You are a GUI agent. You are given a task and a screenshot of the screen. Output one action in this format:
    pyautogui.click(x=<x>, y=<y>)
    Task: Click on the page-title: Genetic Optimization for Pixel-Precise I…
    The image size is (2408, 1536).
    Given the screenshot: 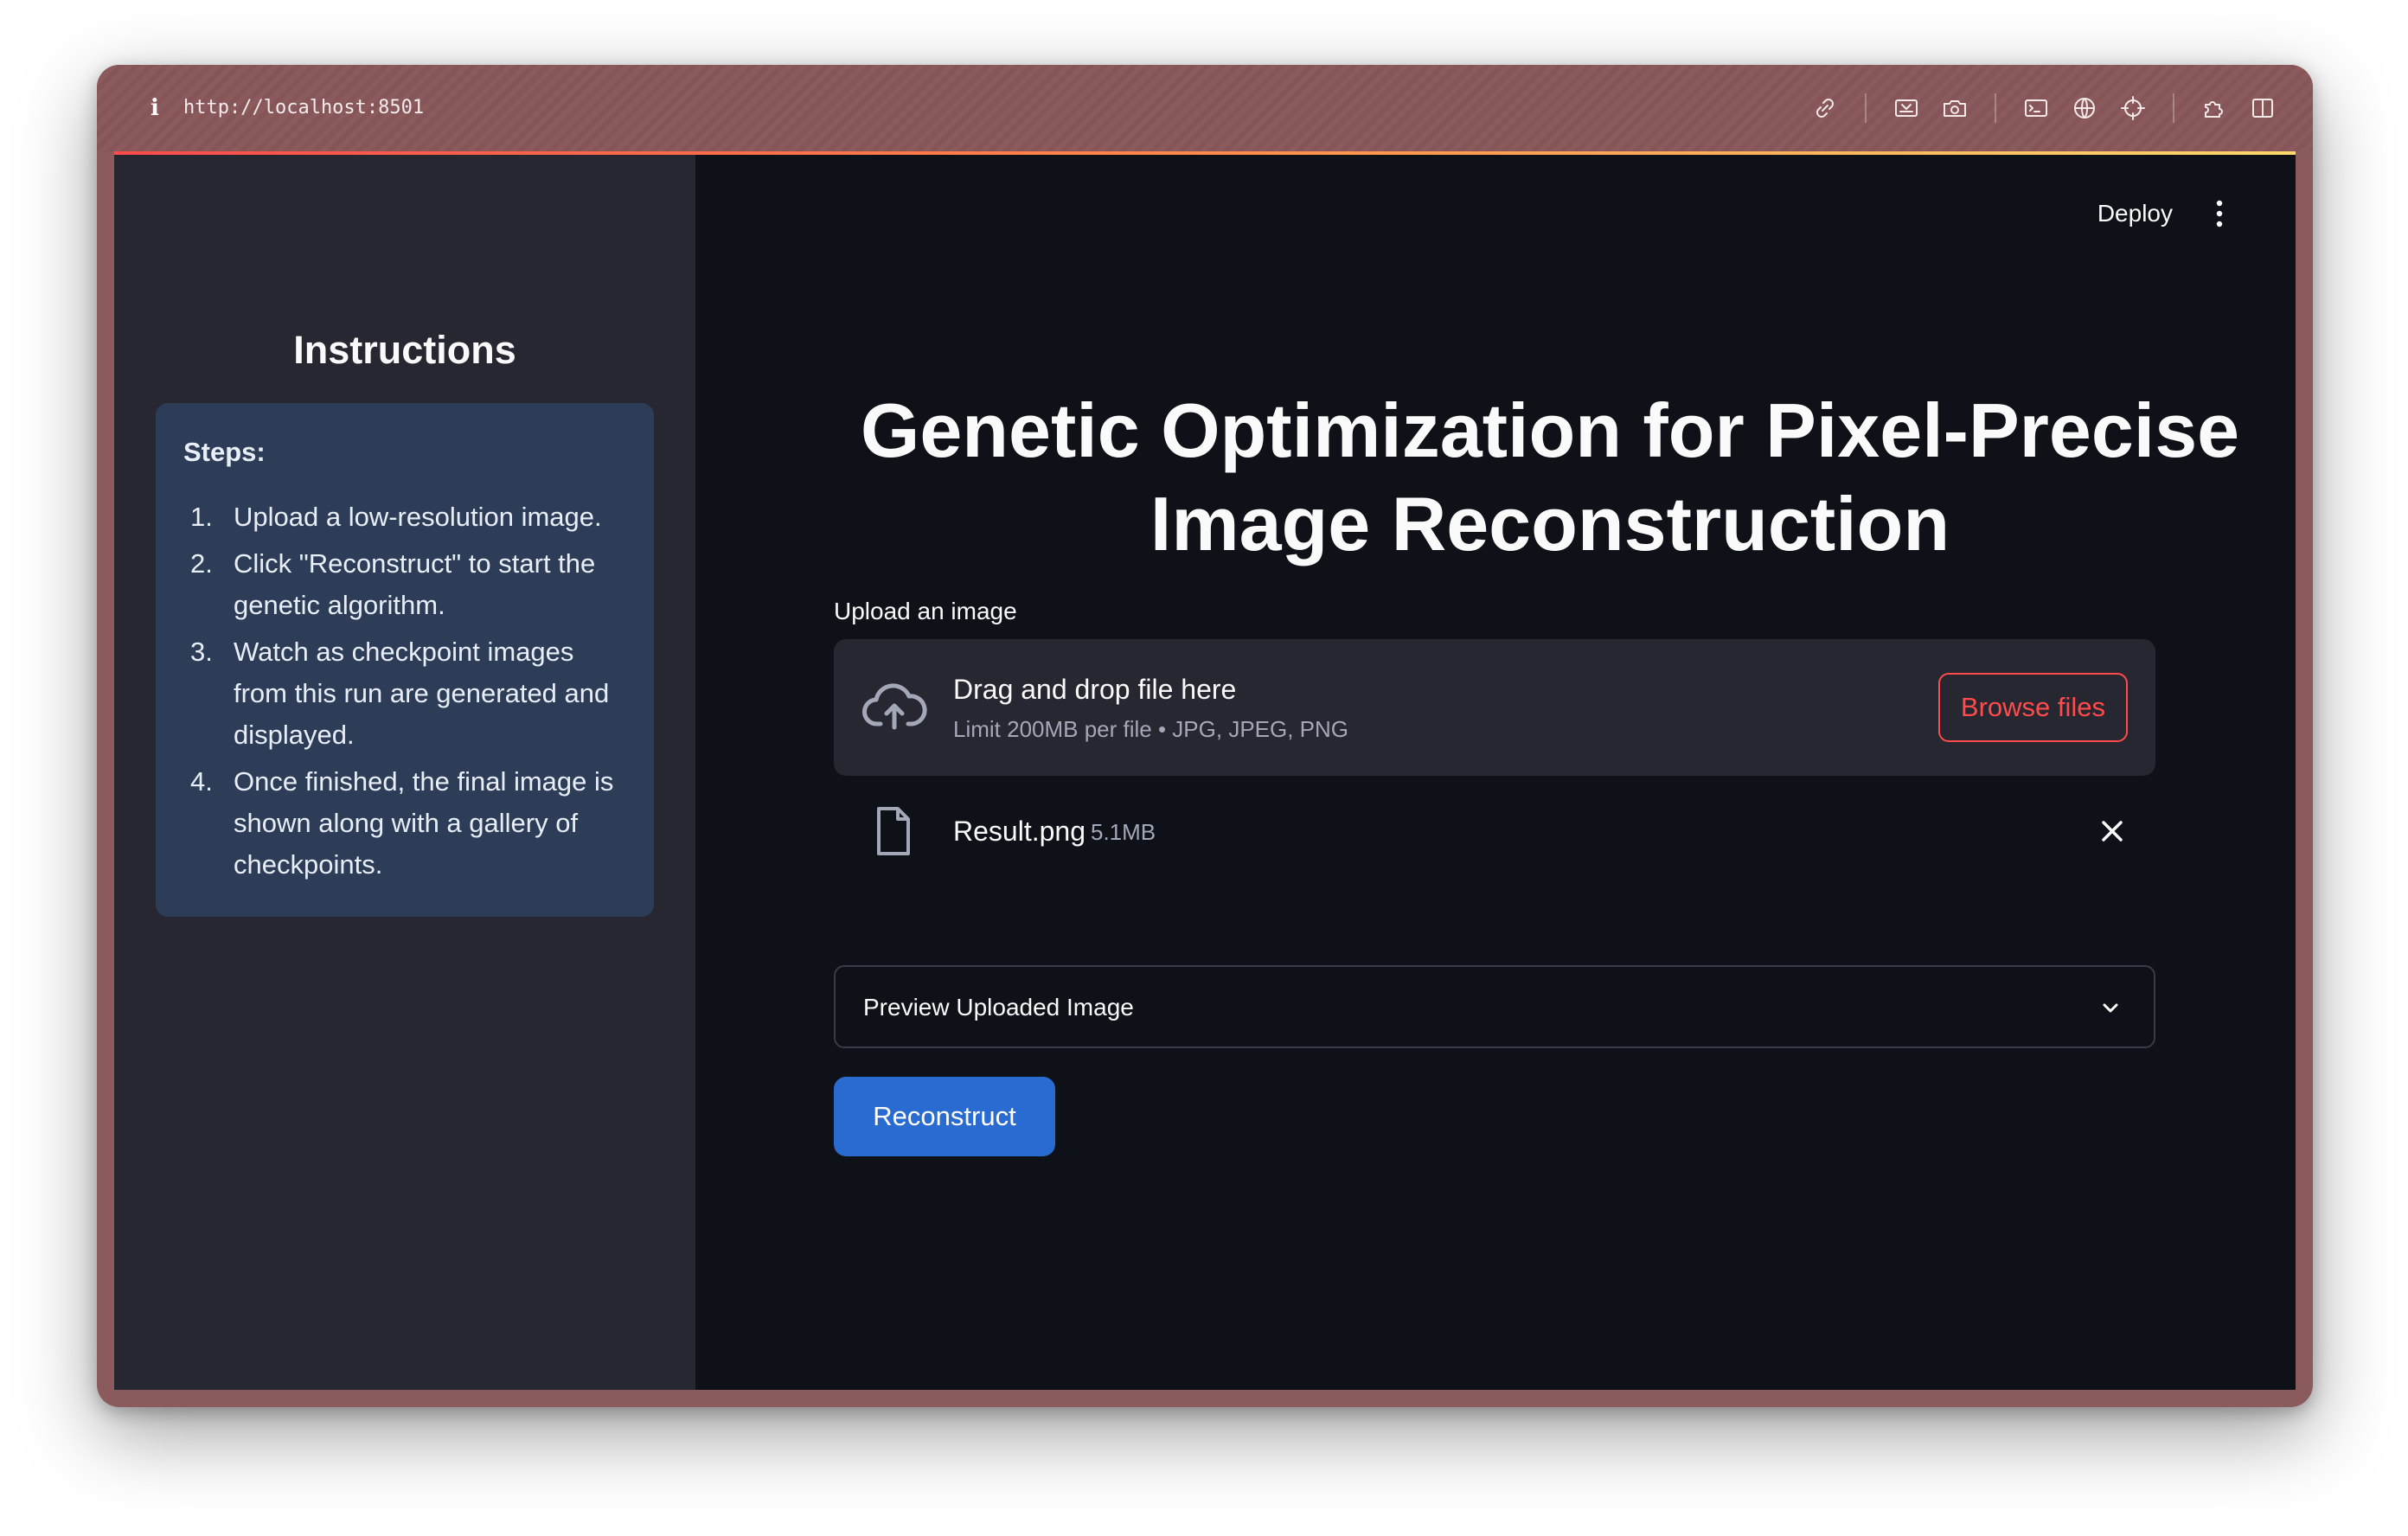 What is the action you would take?
    pyautogui.click(x=1550, y=476)
    